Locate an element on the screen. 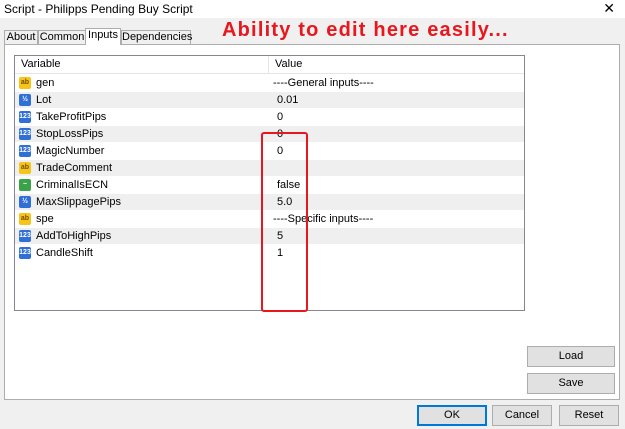 The image size is (625, 429). variable-name: AddToHighPips is located at coordinates (74, 236).